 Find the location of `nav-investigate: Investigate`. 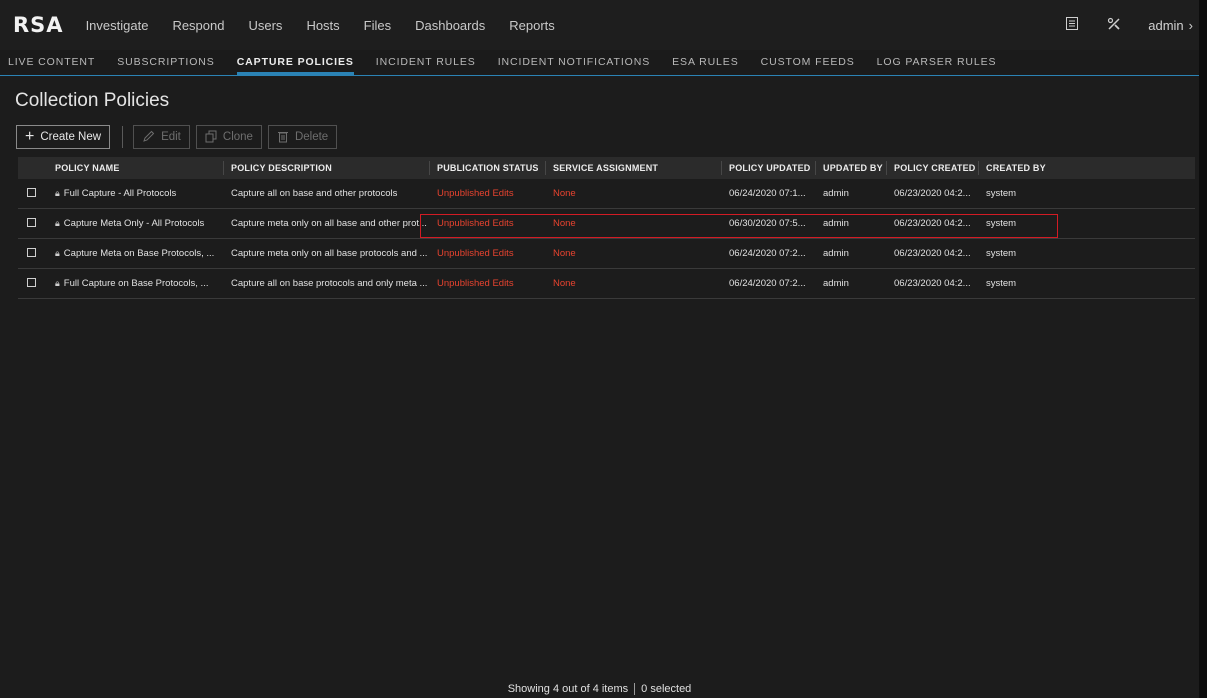

nav-investigate: Investigate is located at coordinates (117, 25).